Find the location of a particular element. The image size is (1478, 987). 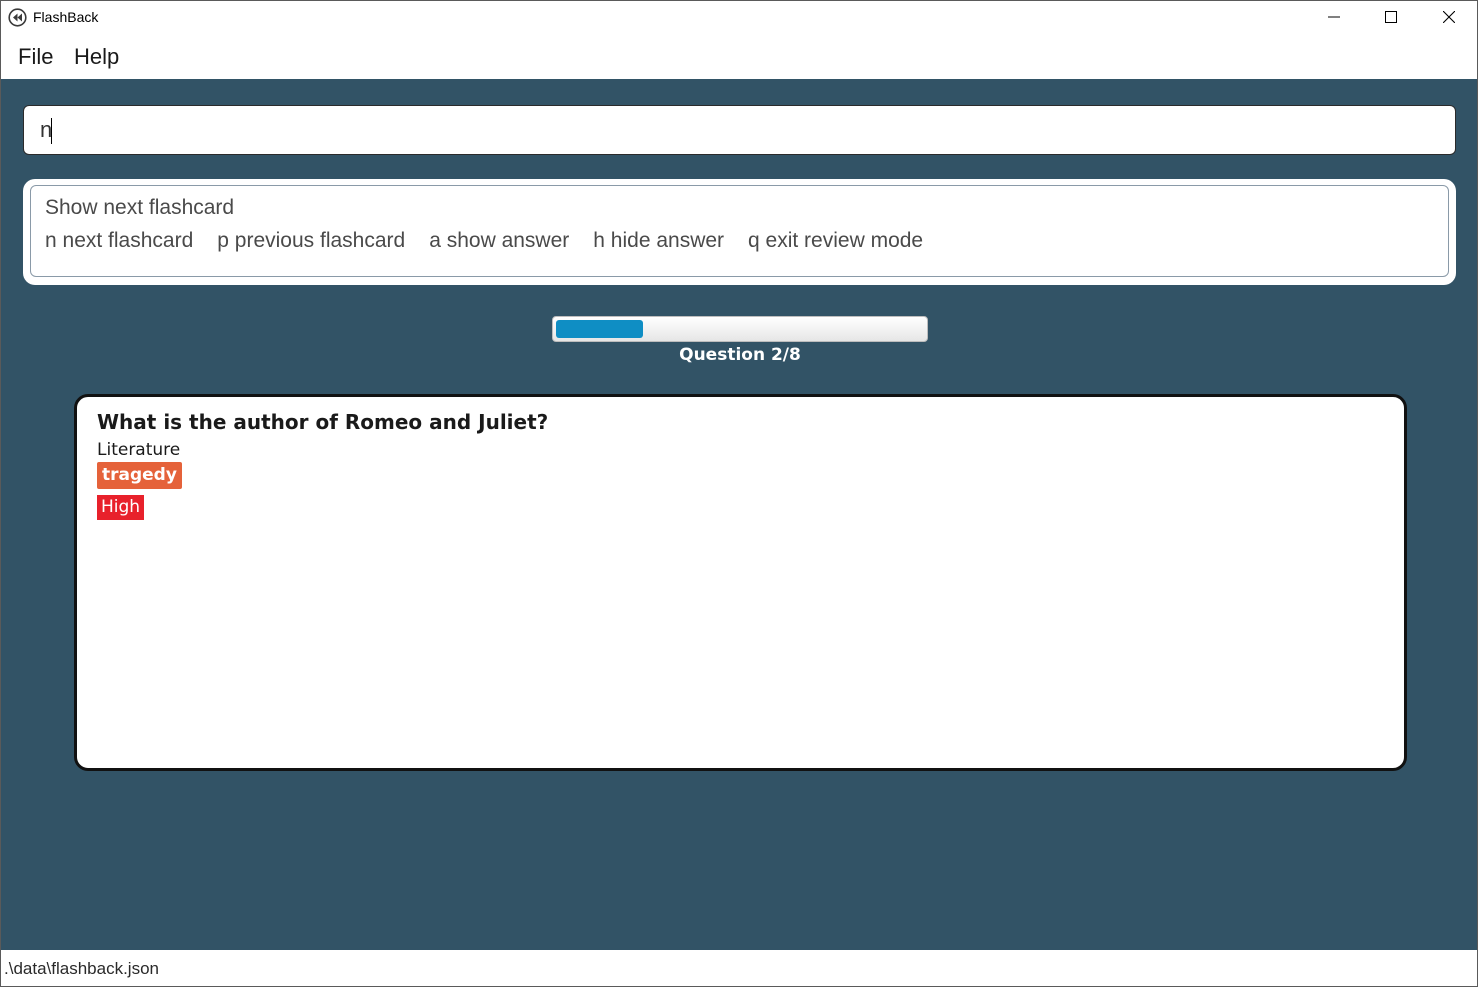

minimize-button is located at coordinates (1334, 17).